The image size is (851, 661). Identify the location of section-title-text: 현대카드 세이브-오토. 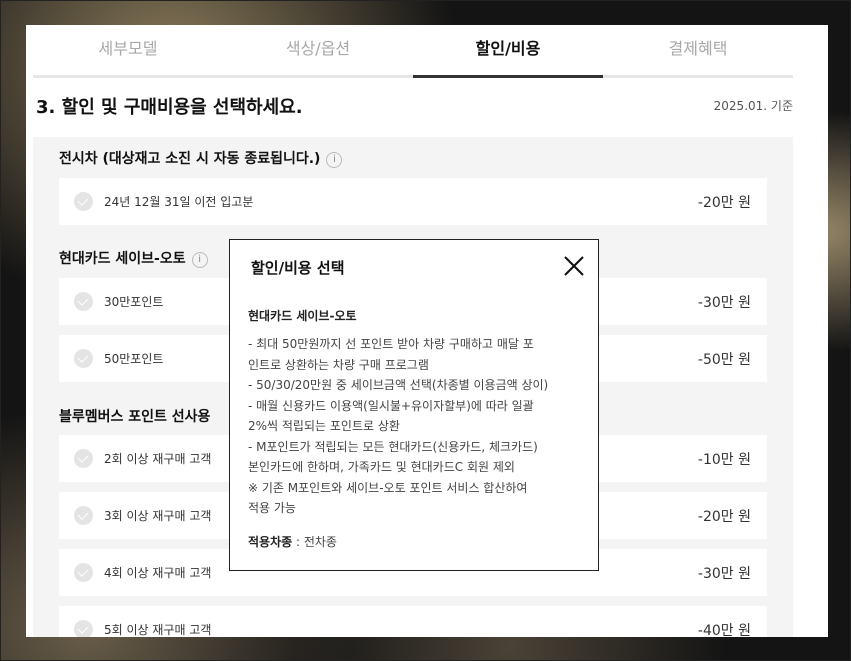
(122, 259).